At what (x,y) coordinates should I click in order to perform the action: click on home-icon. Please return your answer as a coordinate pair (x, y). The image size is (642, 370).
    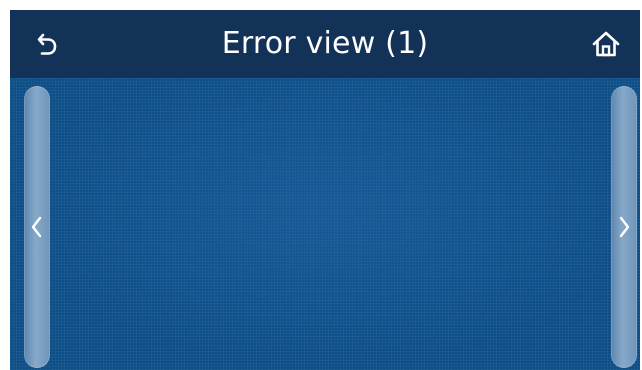
    Looking at the image, I should click on (606, 44).